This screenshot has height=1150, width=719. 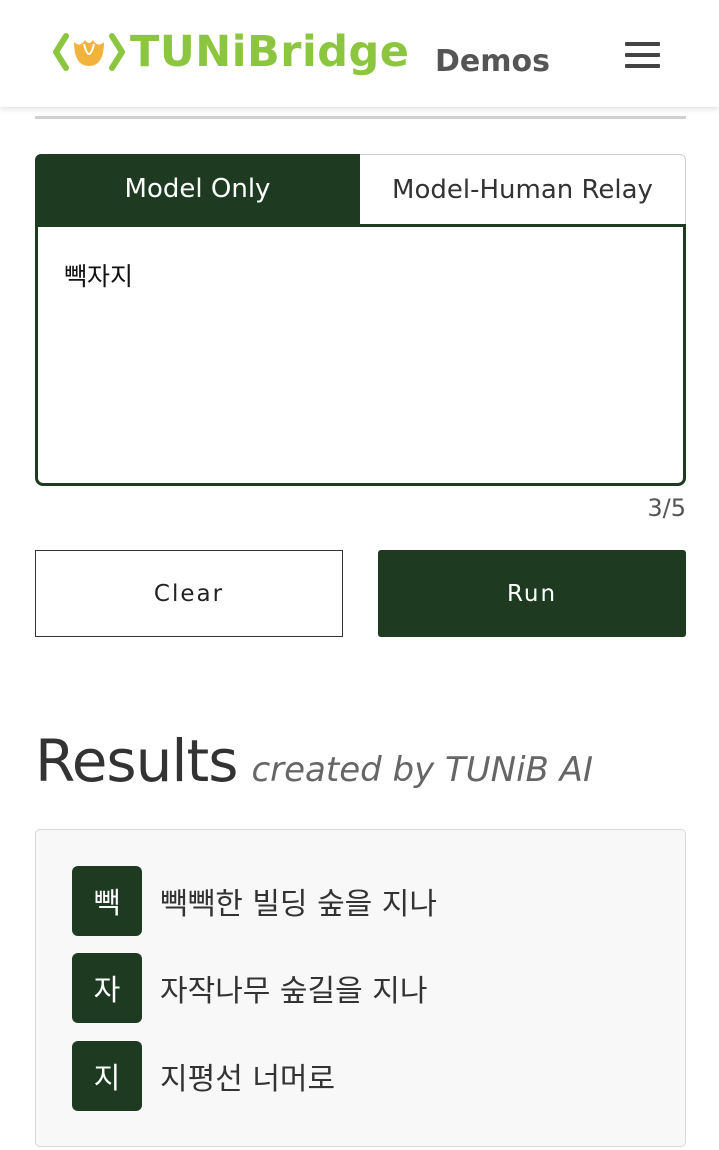 What do you see at coordinates (642, 56) in the screenshot?
I see `hamburger-menu-icon` at bounding box center [642, 56].